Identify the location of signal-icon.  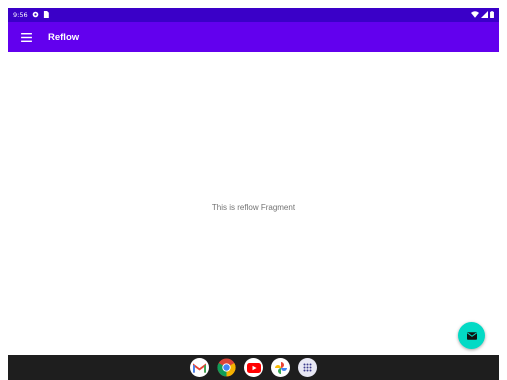
(484, 15).